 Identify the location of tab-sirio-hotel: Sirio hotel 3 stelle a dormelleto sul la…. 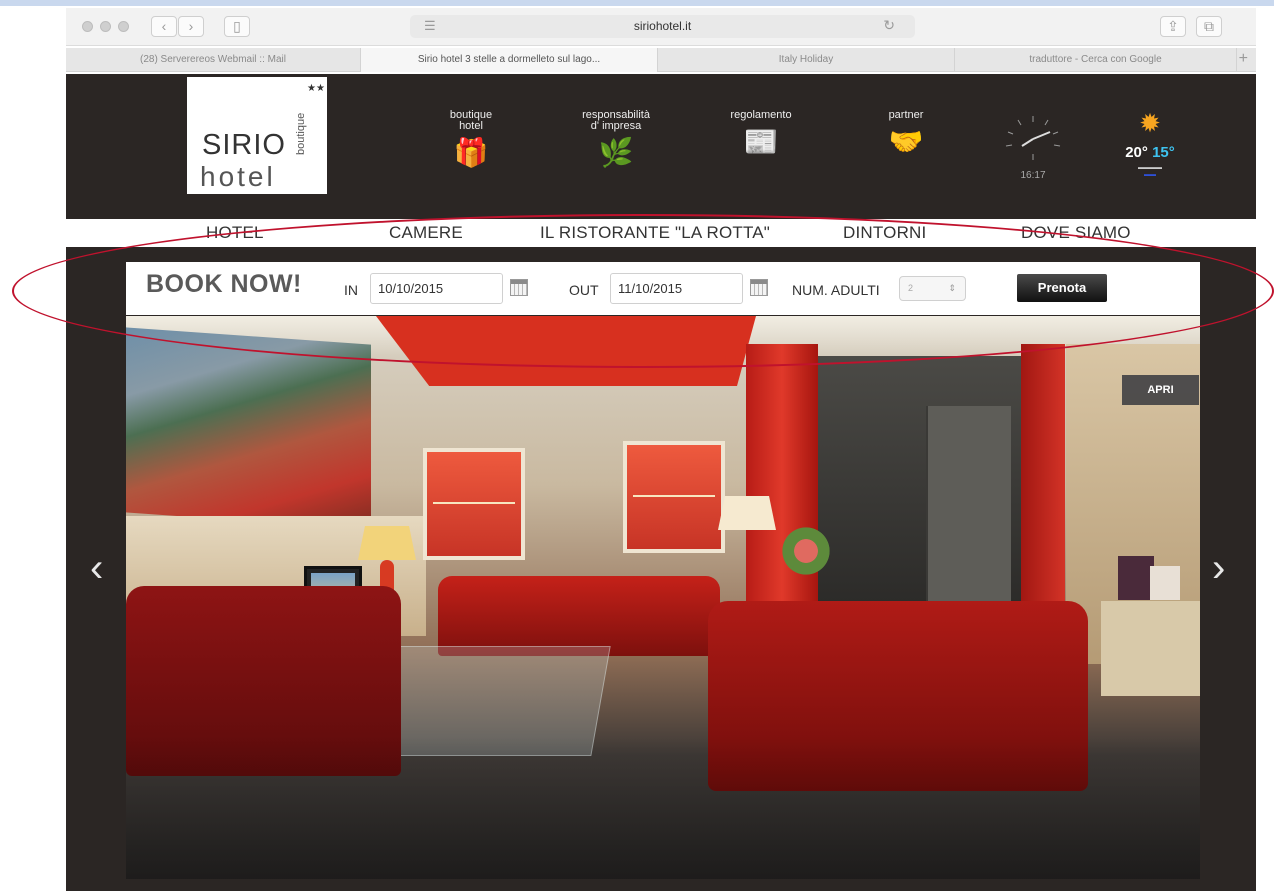
(509, 60).